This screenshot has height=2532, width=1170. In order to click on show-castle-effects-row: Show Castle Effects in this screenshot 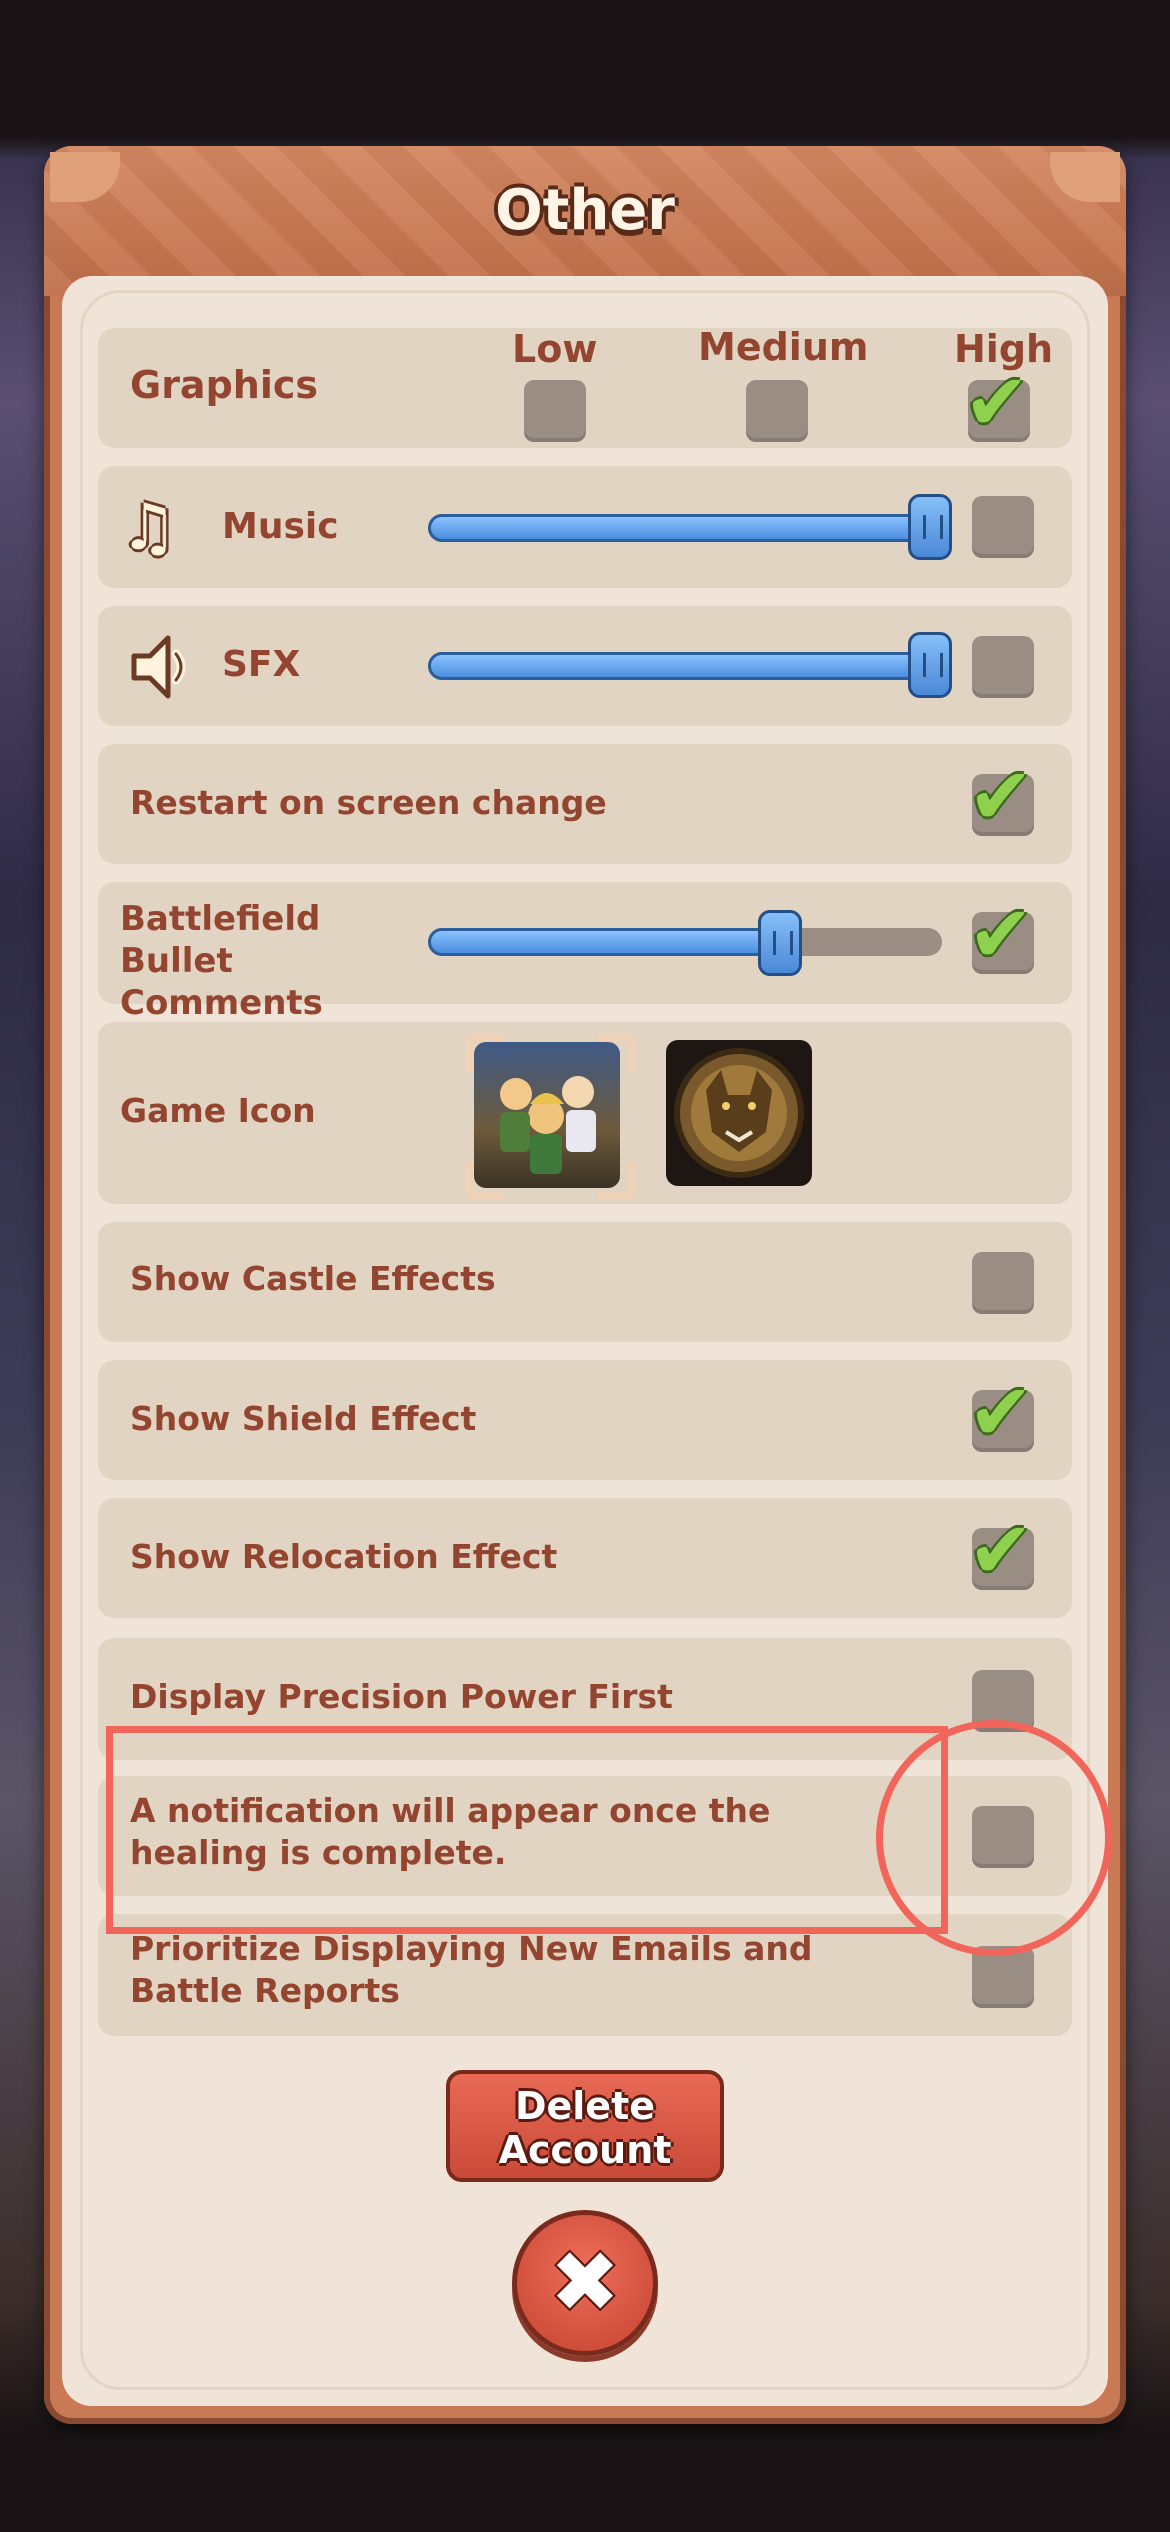, I will do `click(585, 1282)`.